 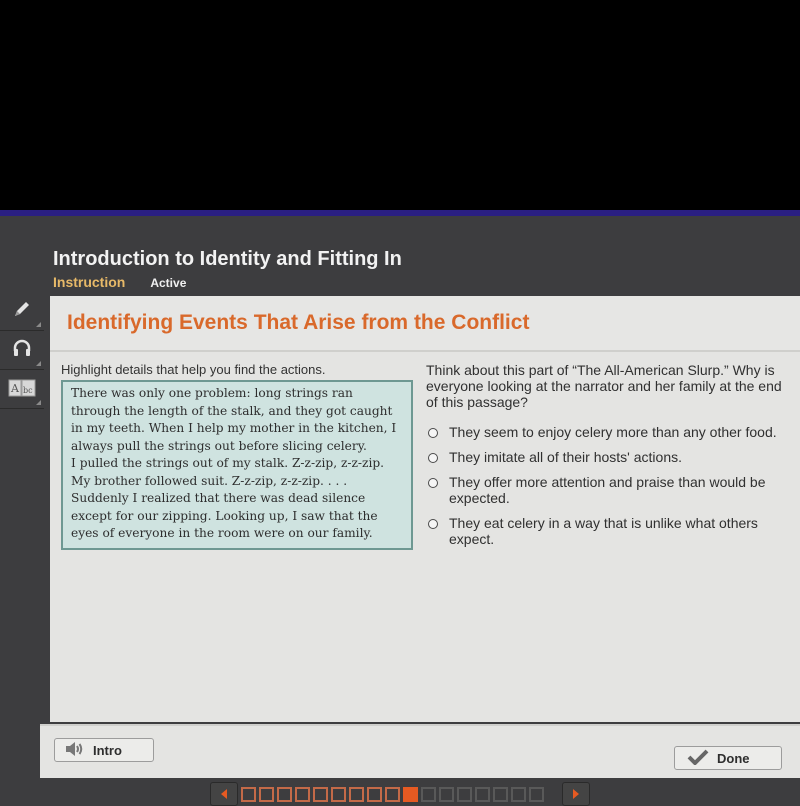 I want to click on previous-page-button, so click(x=224, y=794).